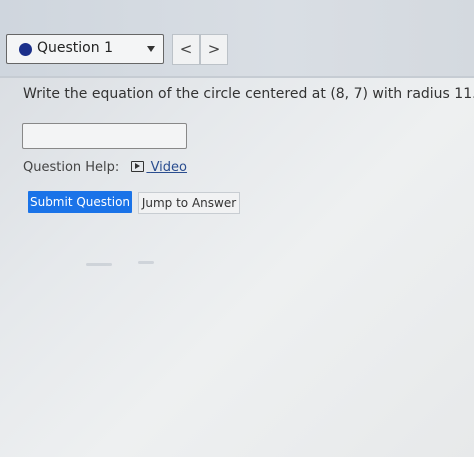  What do you see at coordinates (104, 136) in the screenshot?
I see `answer-input` at bounding box center [104, 136].